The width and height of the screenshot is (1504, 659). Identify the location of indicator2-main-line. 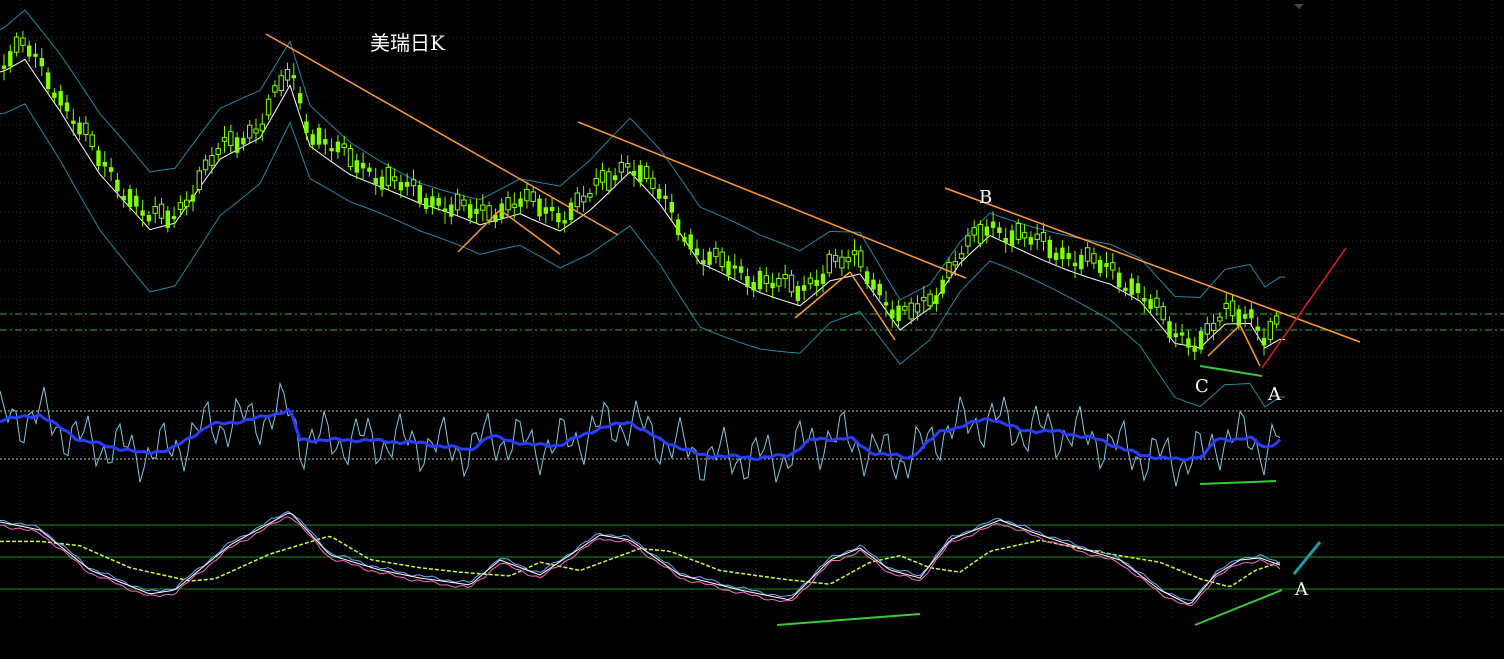
(640, 558).